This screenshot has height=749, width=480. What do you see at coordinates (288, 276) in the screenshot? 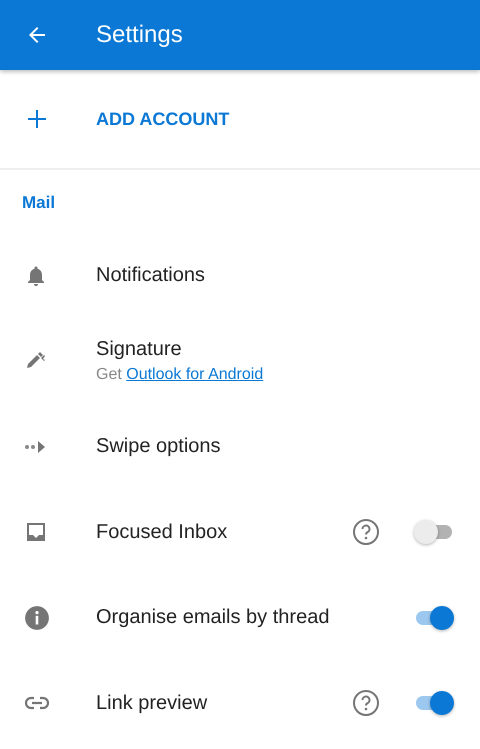
I see `setting-label: Notifications` at bounding box center [288, 276].